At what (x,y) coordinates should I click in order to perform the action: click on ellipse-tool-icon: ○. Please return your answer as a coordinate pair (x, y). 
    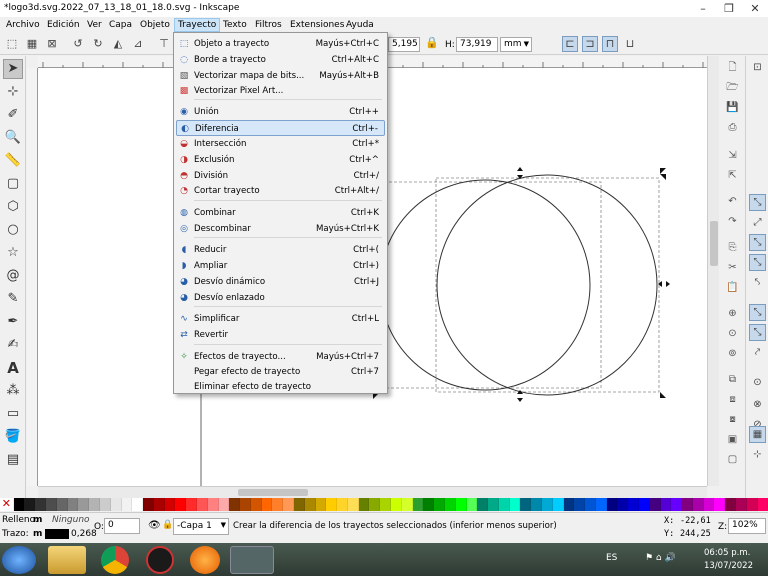
    Looking at the image, I should click on (13, 230).